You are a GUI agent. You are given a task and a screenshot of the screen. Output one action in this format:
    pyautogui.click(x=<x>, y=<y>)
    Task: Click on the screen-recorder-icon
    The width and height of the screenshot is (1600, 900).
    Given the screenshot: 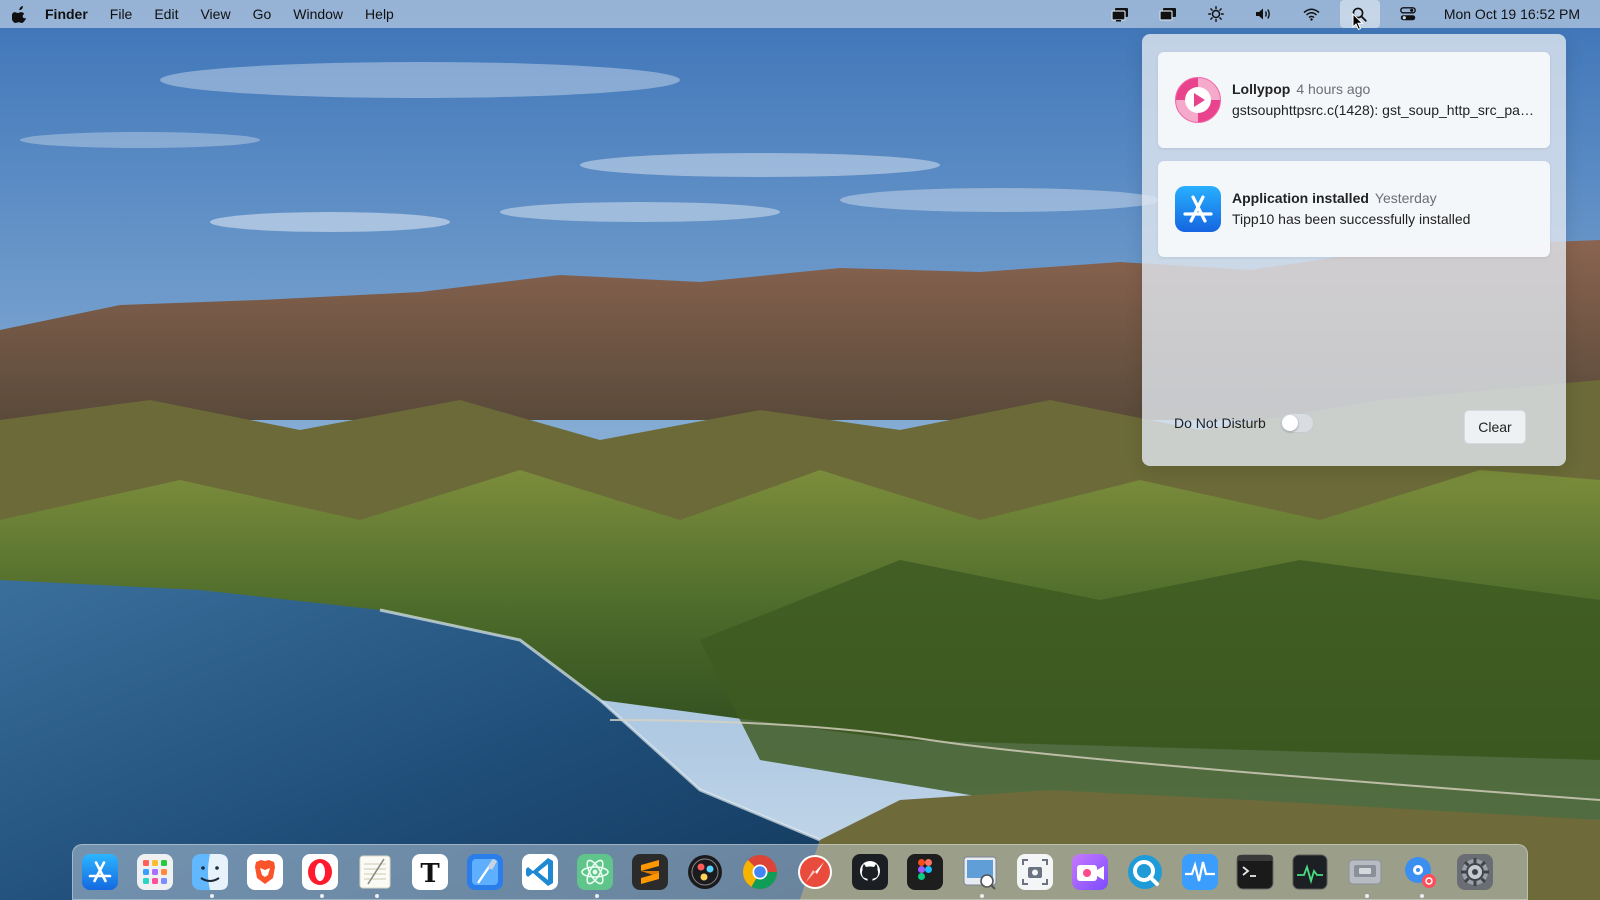 What is the action you would take?
    pyautogui.click(x=1090, y=872)
    